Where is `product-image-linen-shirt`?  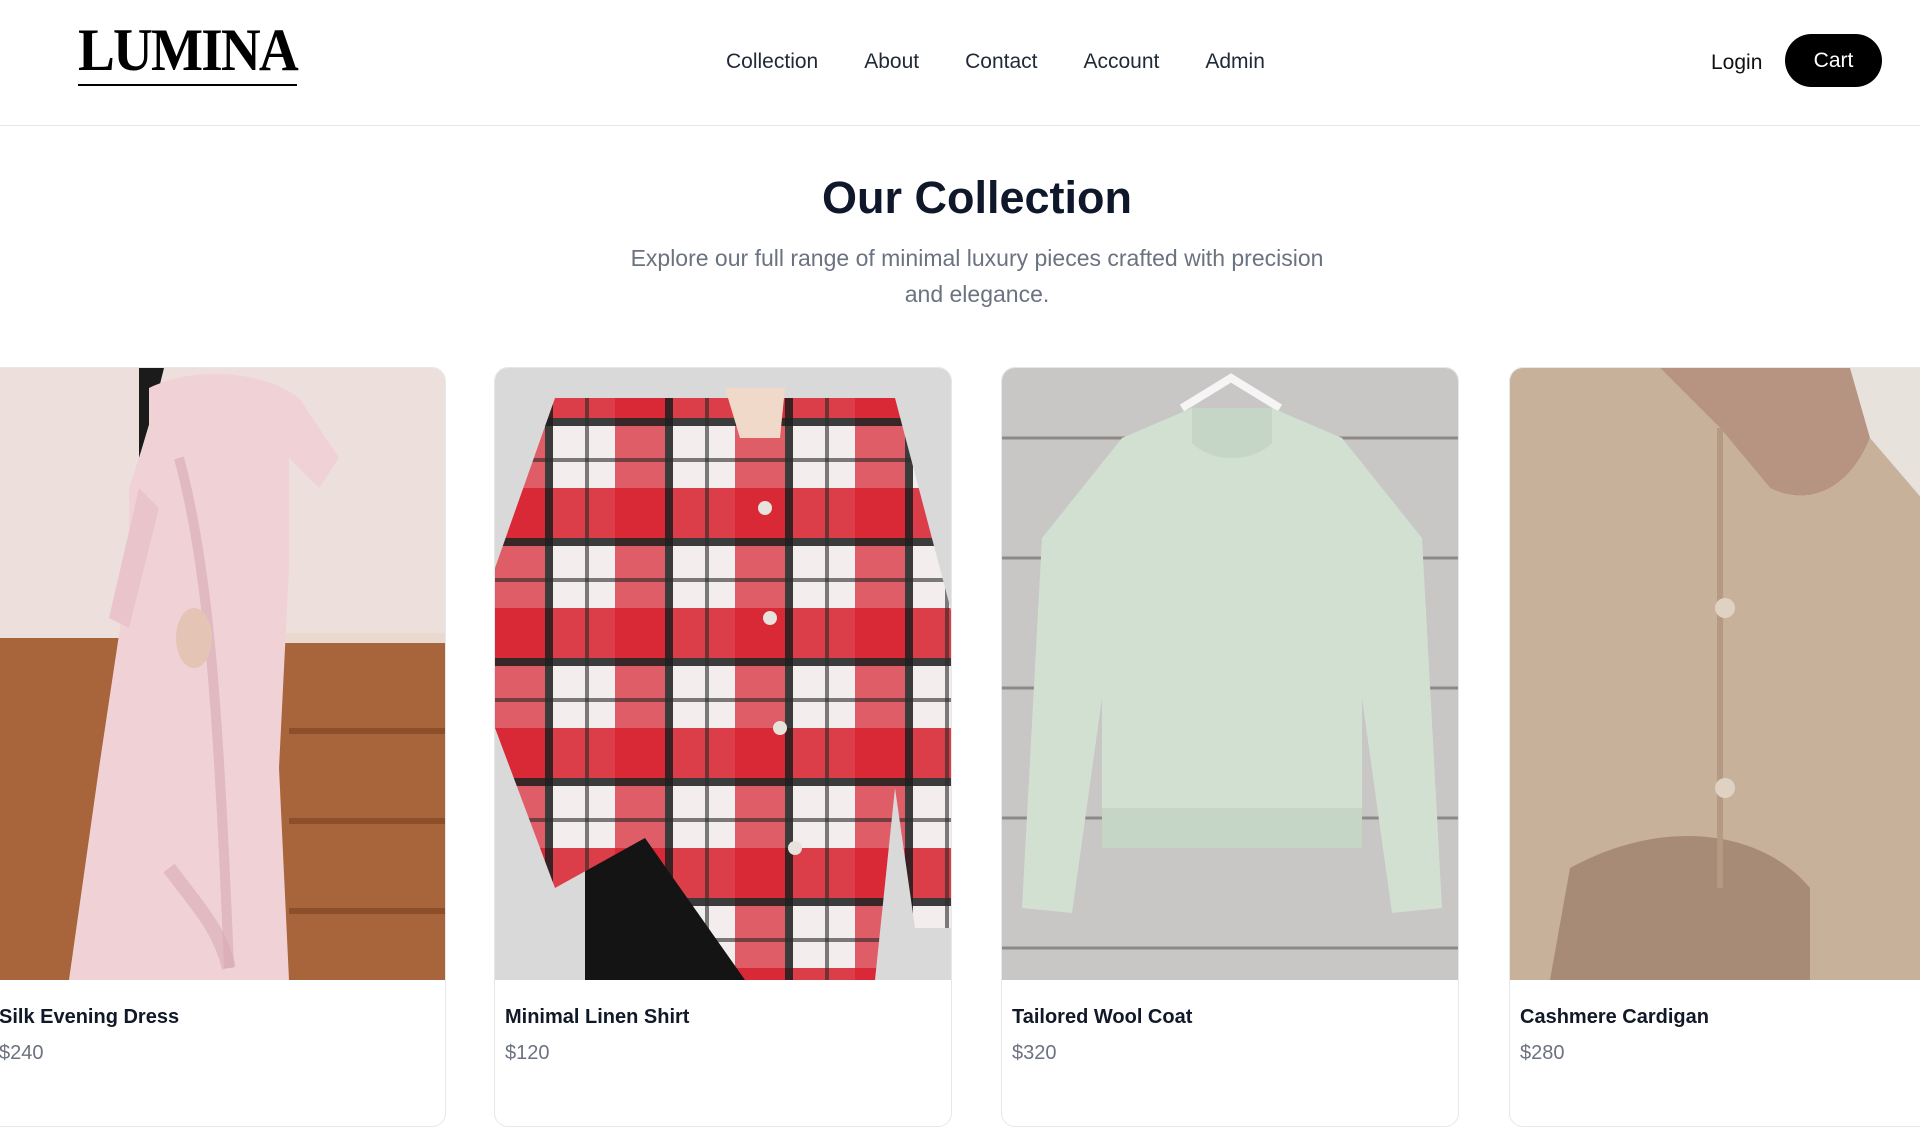
product-image-linen-shirt is located at coordinates (723, 674).